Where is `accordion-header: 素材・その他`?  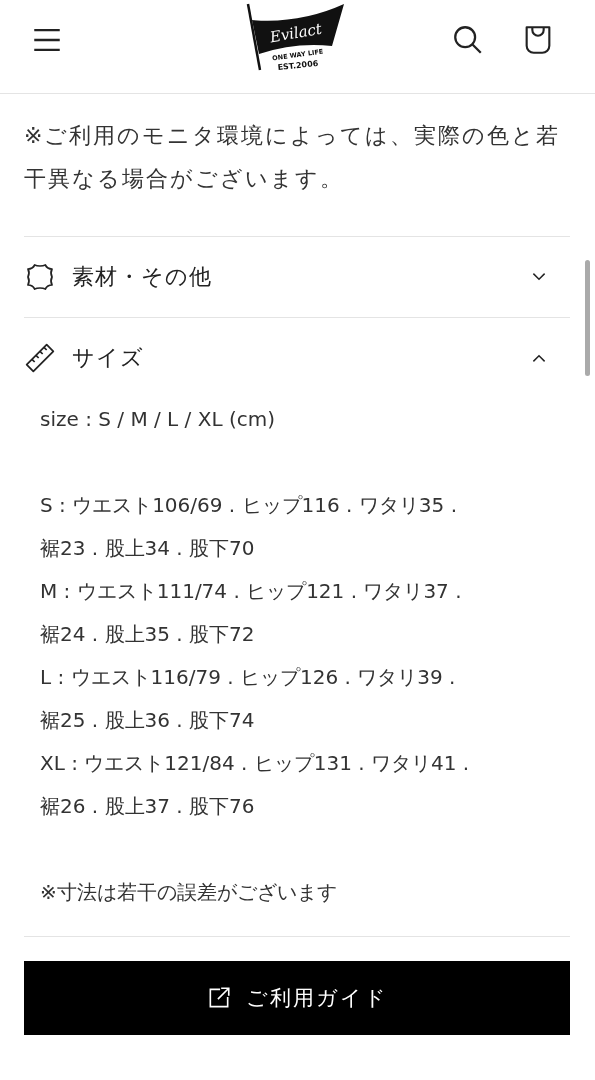 accordion-header: 素材・その他 is located at coordinates (297, 277).